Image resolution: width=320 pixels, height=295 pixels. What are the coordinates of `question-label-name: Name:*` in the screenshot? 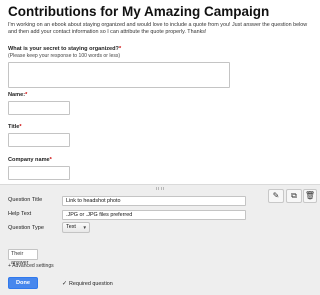 It's located at (18, 95).